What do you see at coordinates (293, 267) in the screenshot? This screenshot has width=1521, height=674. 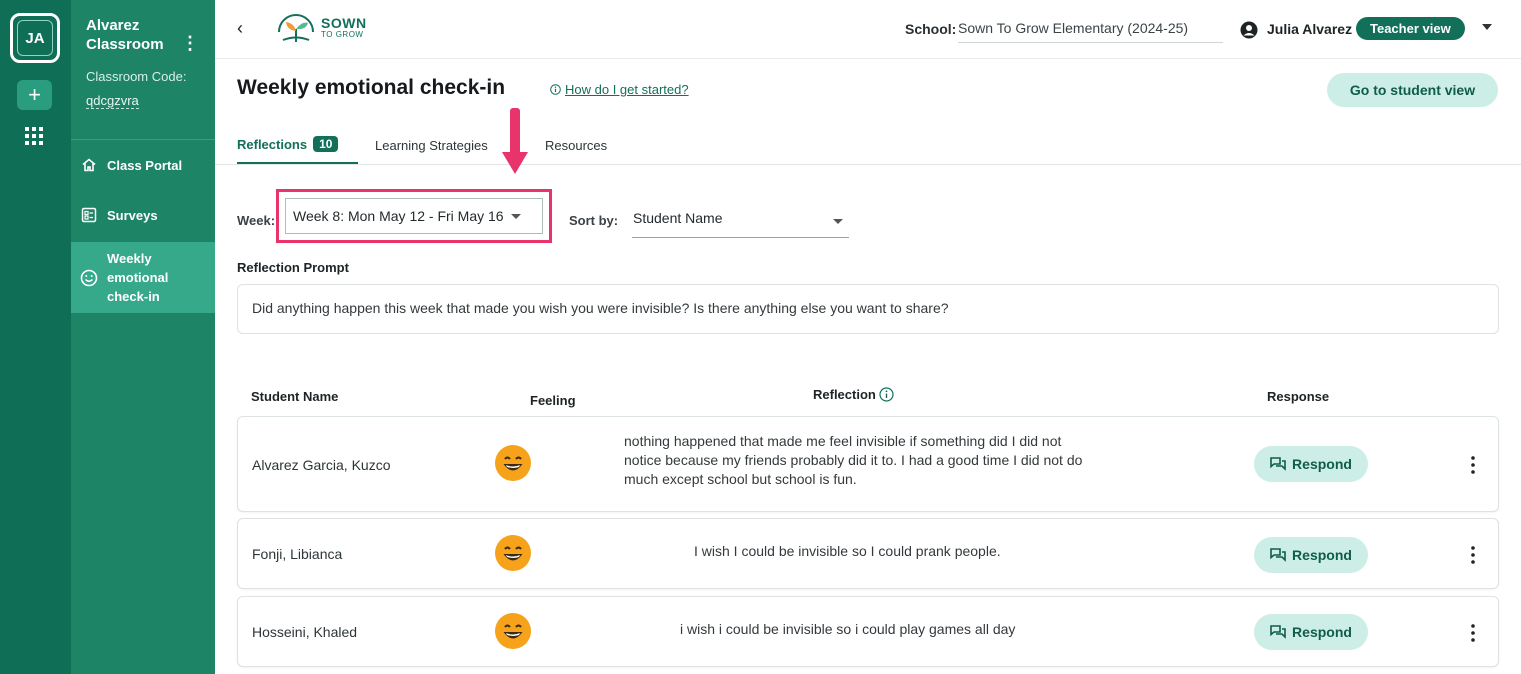 I see `reflection-prompt-label: Reflection Prompt` at bounding box center [293, 267].